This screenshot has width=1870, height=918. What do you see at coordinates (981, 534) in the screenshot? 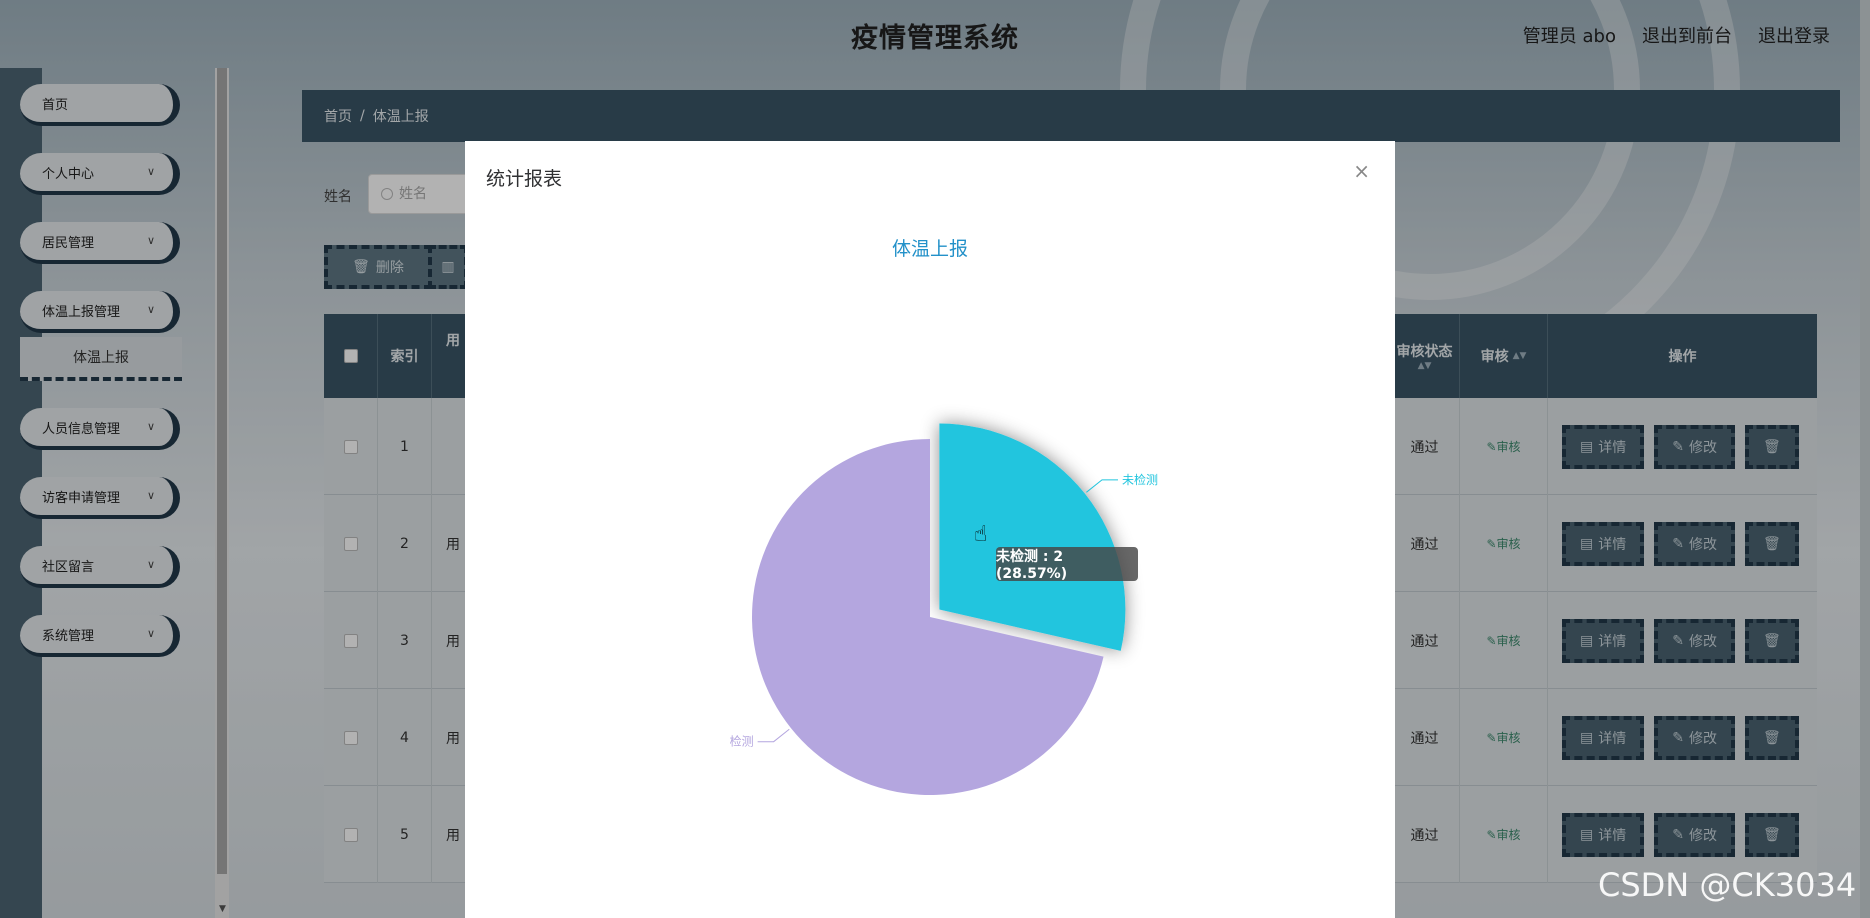
I see `hand-cursor-icon: ☝` at bounding box center [981, 534].